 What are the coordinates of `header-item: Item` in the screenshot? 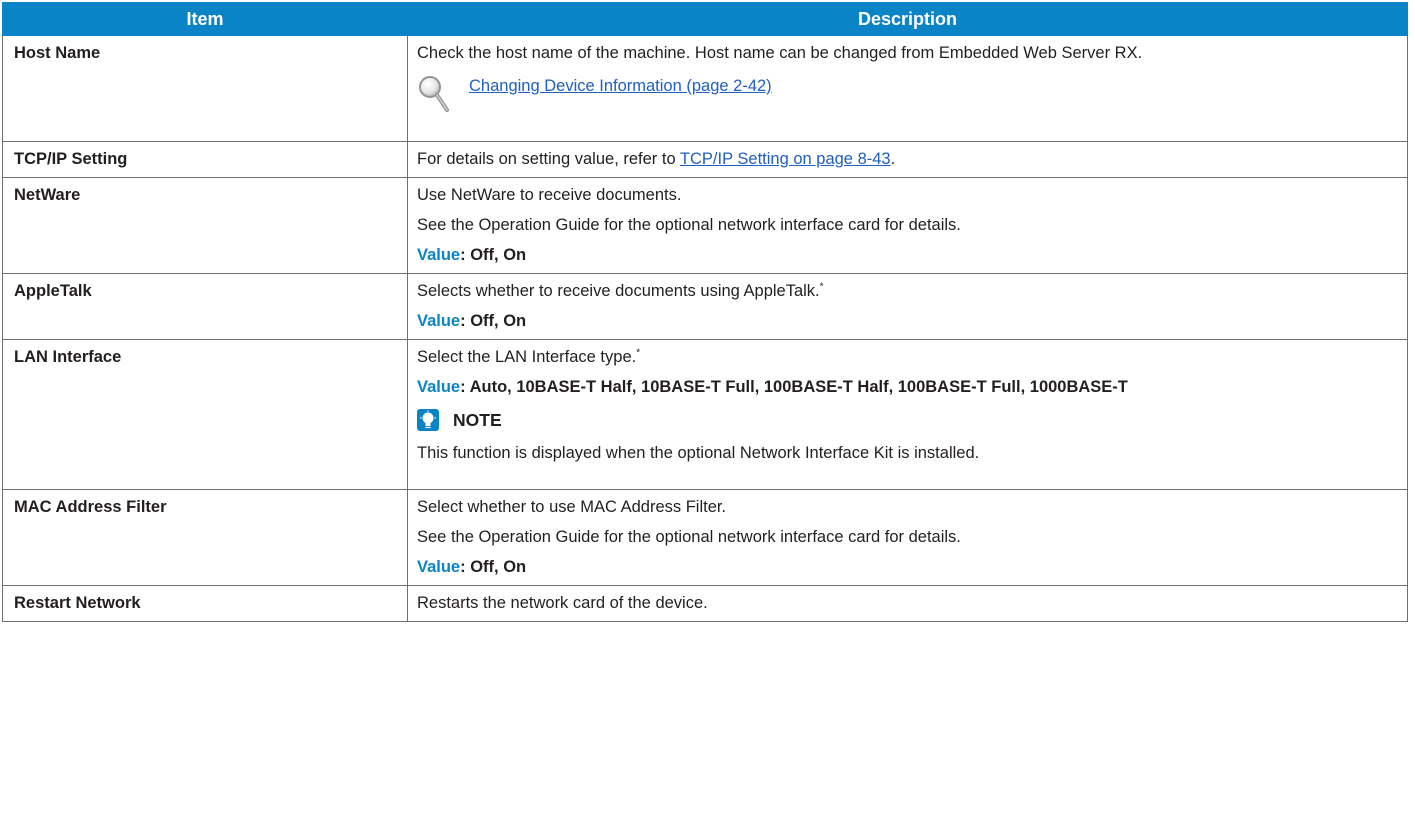 It's located at (205, 19).